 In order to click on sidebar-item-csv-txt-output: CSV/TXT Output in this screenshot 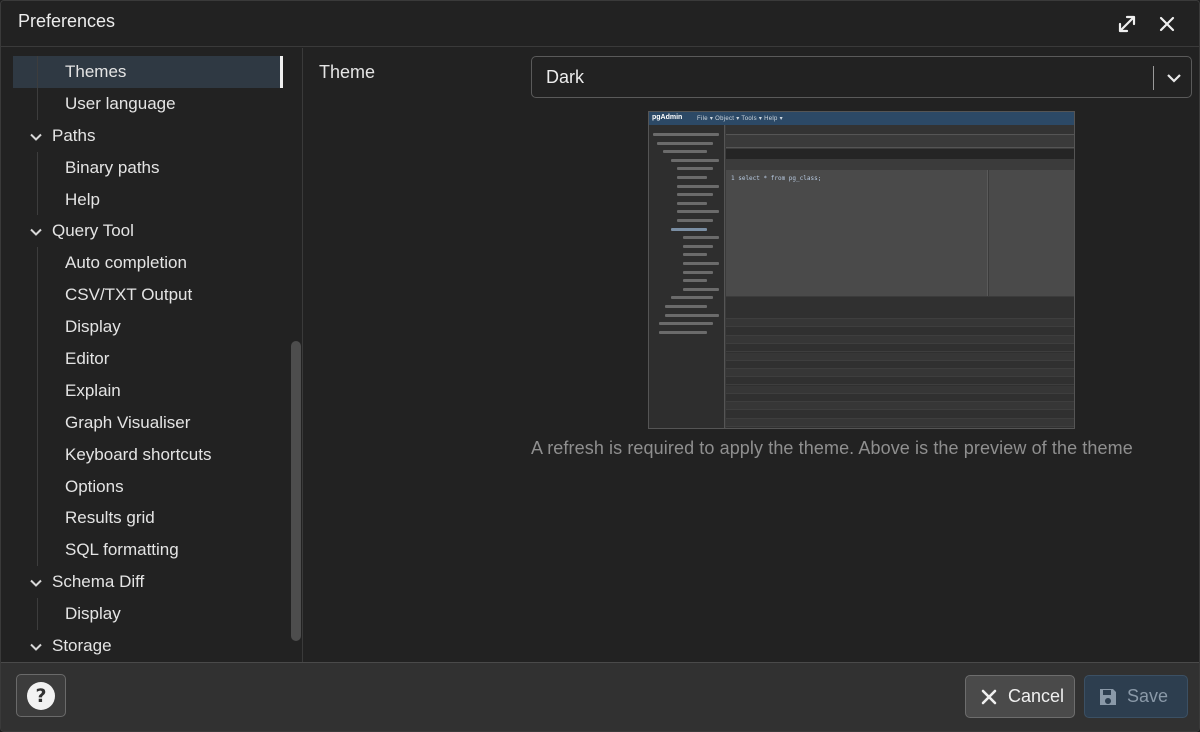, I will do `click(148, 295)`.